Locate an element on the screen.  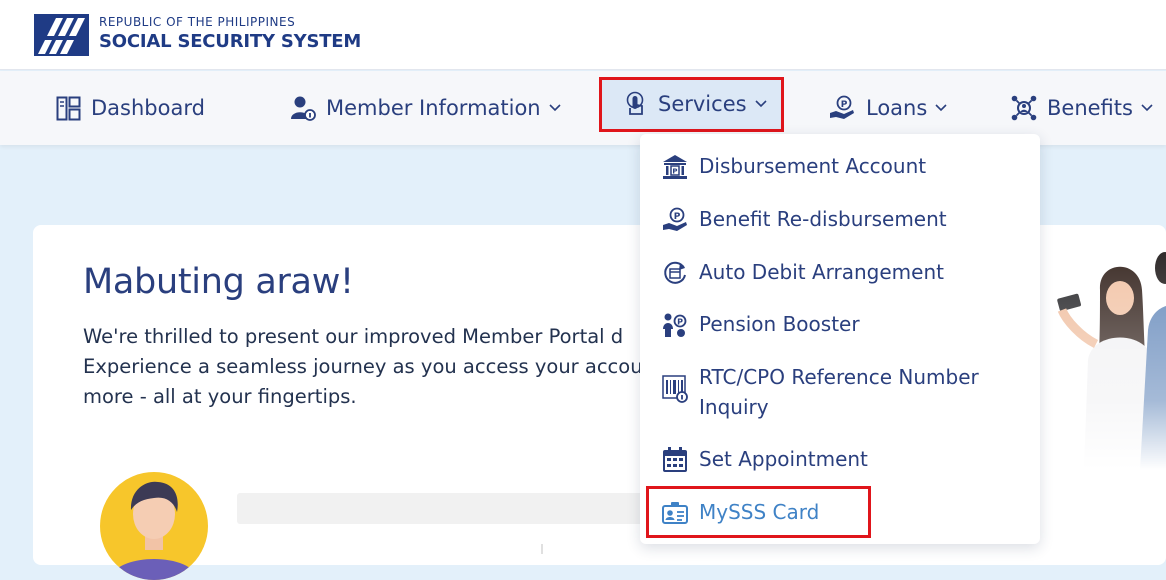
calendar-icon is located at coordinates (675, 459).